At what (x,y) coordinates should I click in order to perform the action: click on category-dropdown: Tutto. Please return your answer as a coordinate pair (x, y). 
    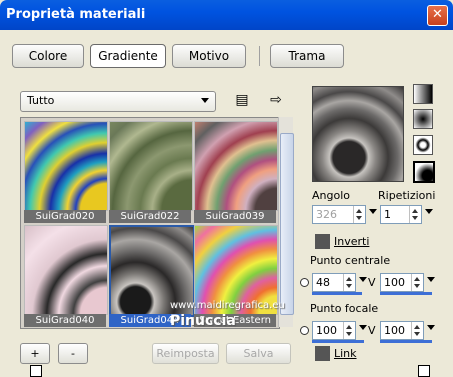
    Looking at the image, I should click on (118, 101).